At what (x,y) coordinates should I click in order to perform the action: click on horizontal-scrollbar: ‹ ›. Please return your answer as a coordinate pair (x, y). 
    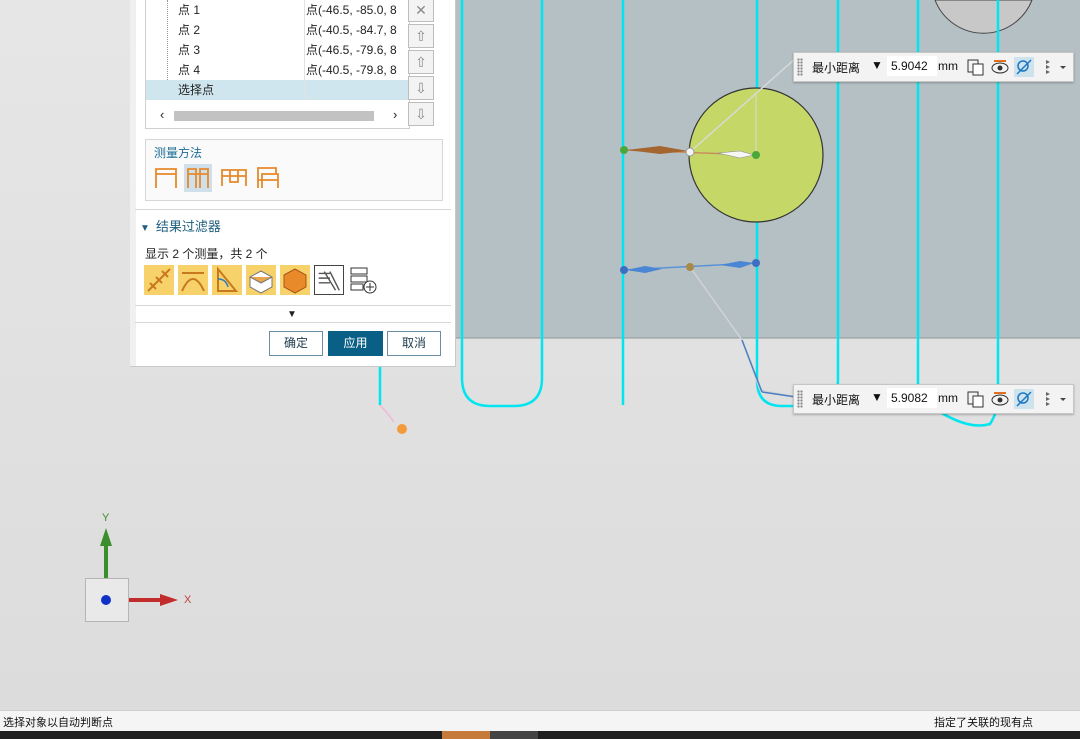
    Looking at the image, I should click on (282, 115).